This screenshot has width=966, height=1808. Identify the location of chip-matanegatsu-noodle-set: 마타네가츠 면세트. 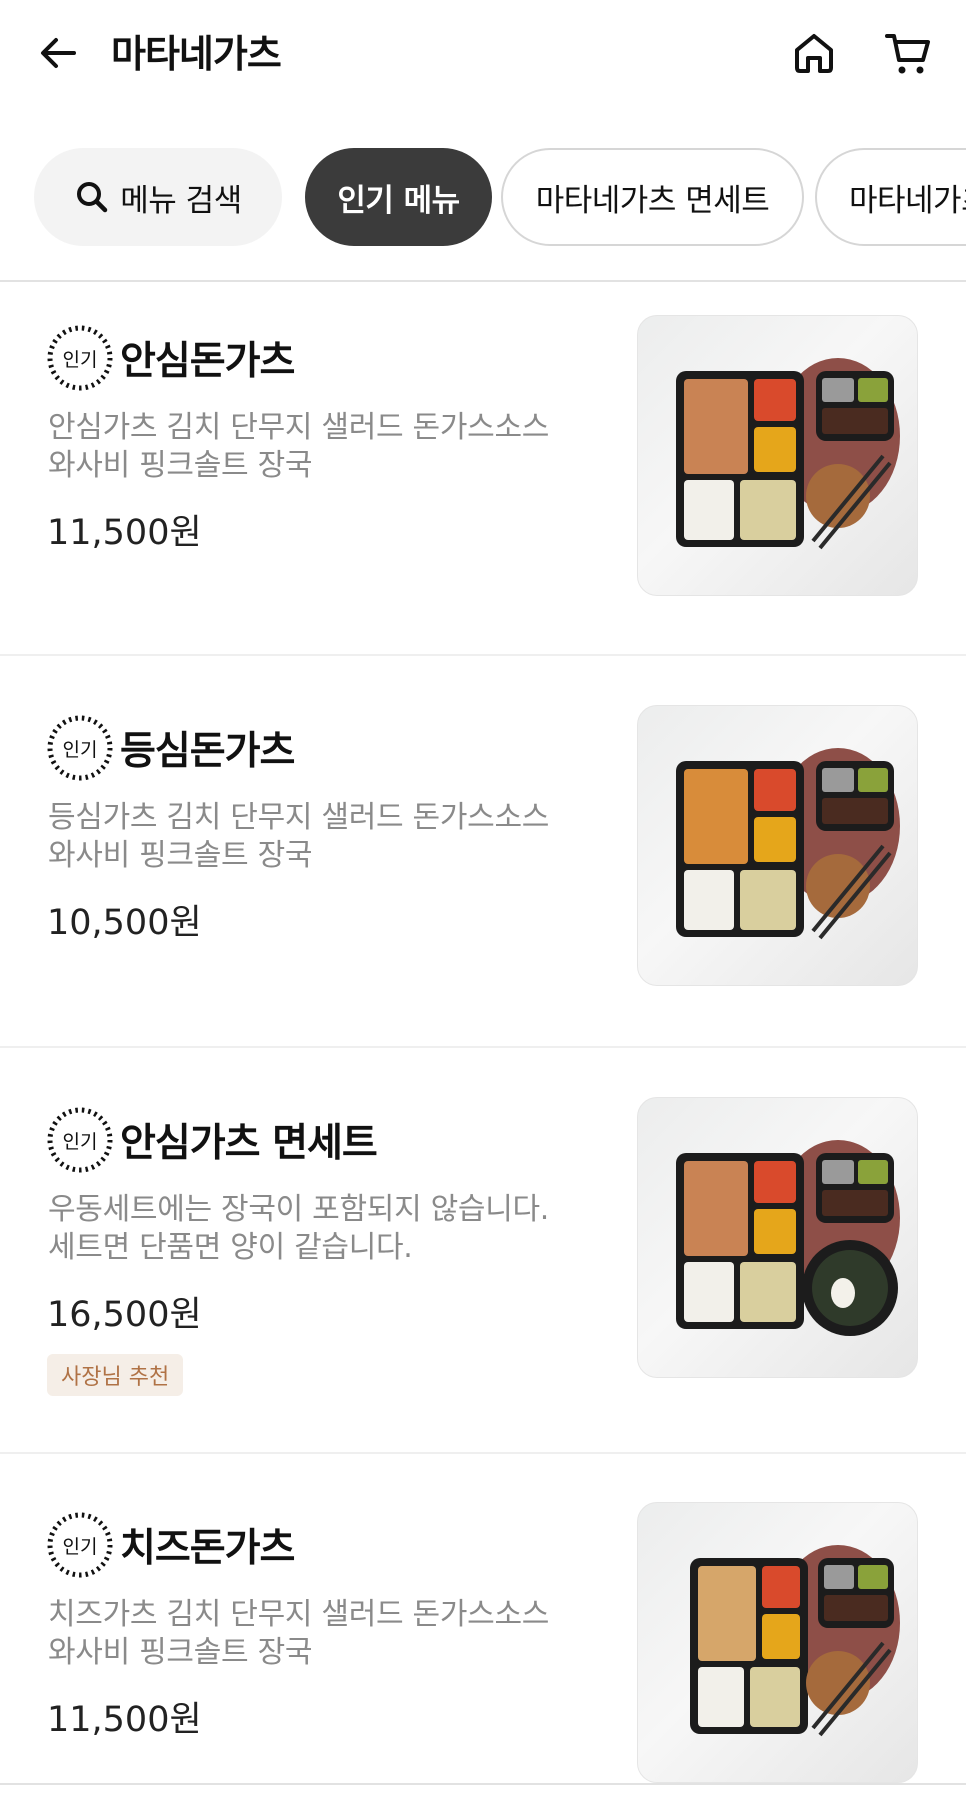
(652, 197).